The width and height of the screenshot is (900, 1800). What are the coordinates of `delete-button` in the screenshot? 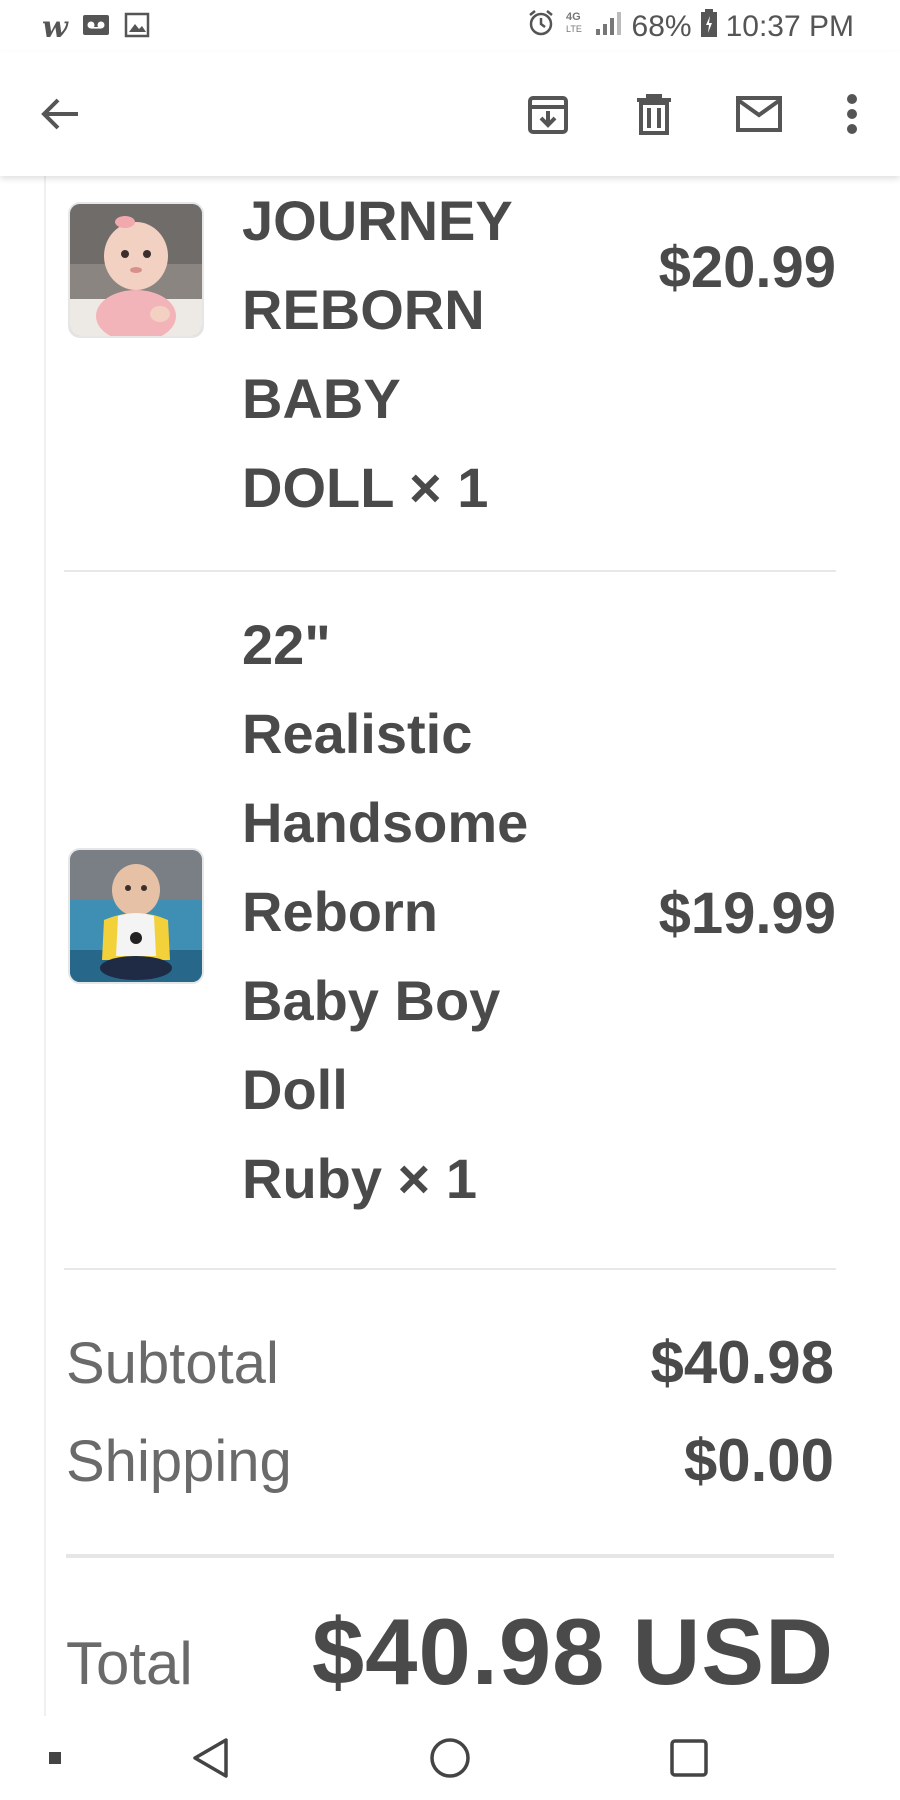 It's located at (654, 114).